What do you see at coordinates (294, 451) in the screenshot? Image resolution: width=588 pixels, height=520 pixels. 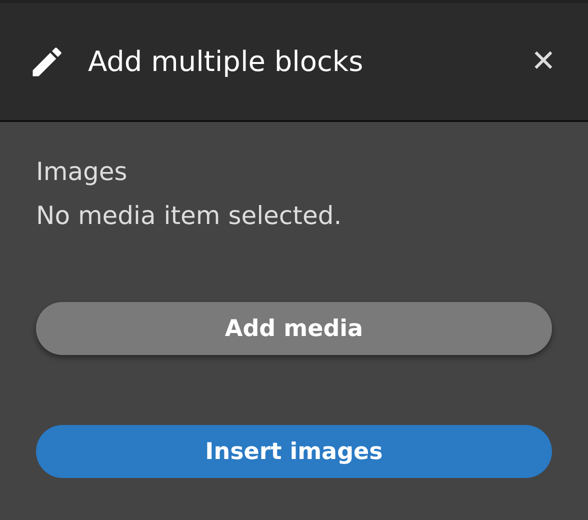 I see `action-button: Insert images` at bounding box center [294, 451].